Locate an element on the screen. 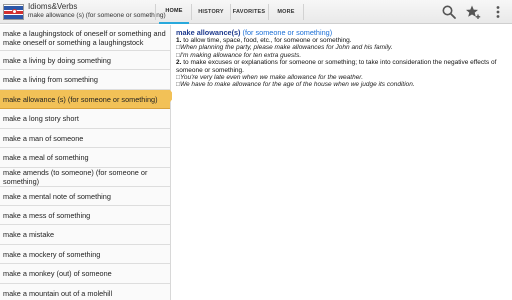 The height and width of the screenshot is (300, 512). list-item: make a mountain out of a molehill is located at coordinates (85, 292).